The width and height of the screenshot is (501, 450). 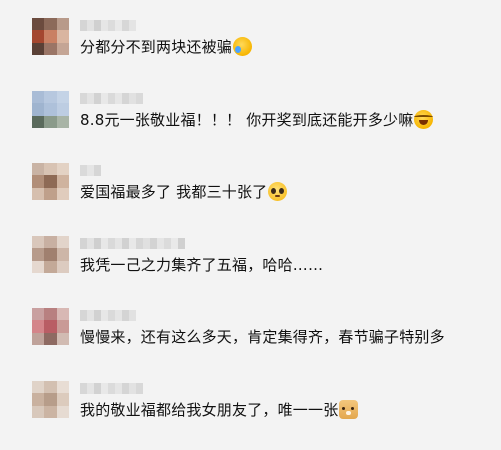 What do you see at coordinates (166, 47) in the screenshot?
I see `comment-text: 分都分不到两块还被骗` at bounding box center [166, 47].